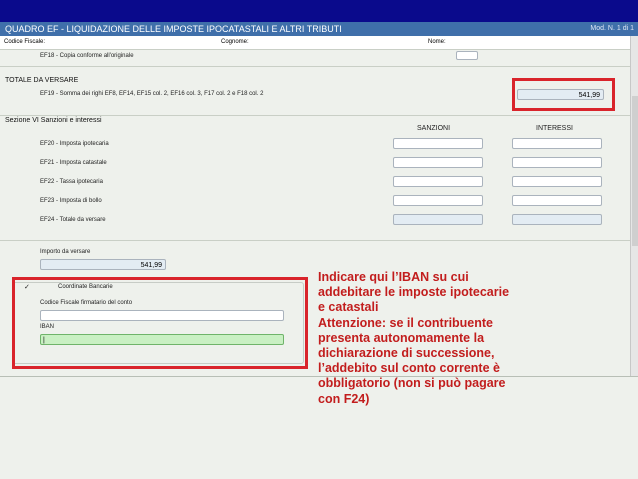 Image resolution: width=638 pixels, height=479 pixels. What do you see at coordinates (406, 322) in the screenshot?
I see `note-line: Attenzione: se il contribuente` at bounding box center [406, 322].